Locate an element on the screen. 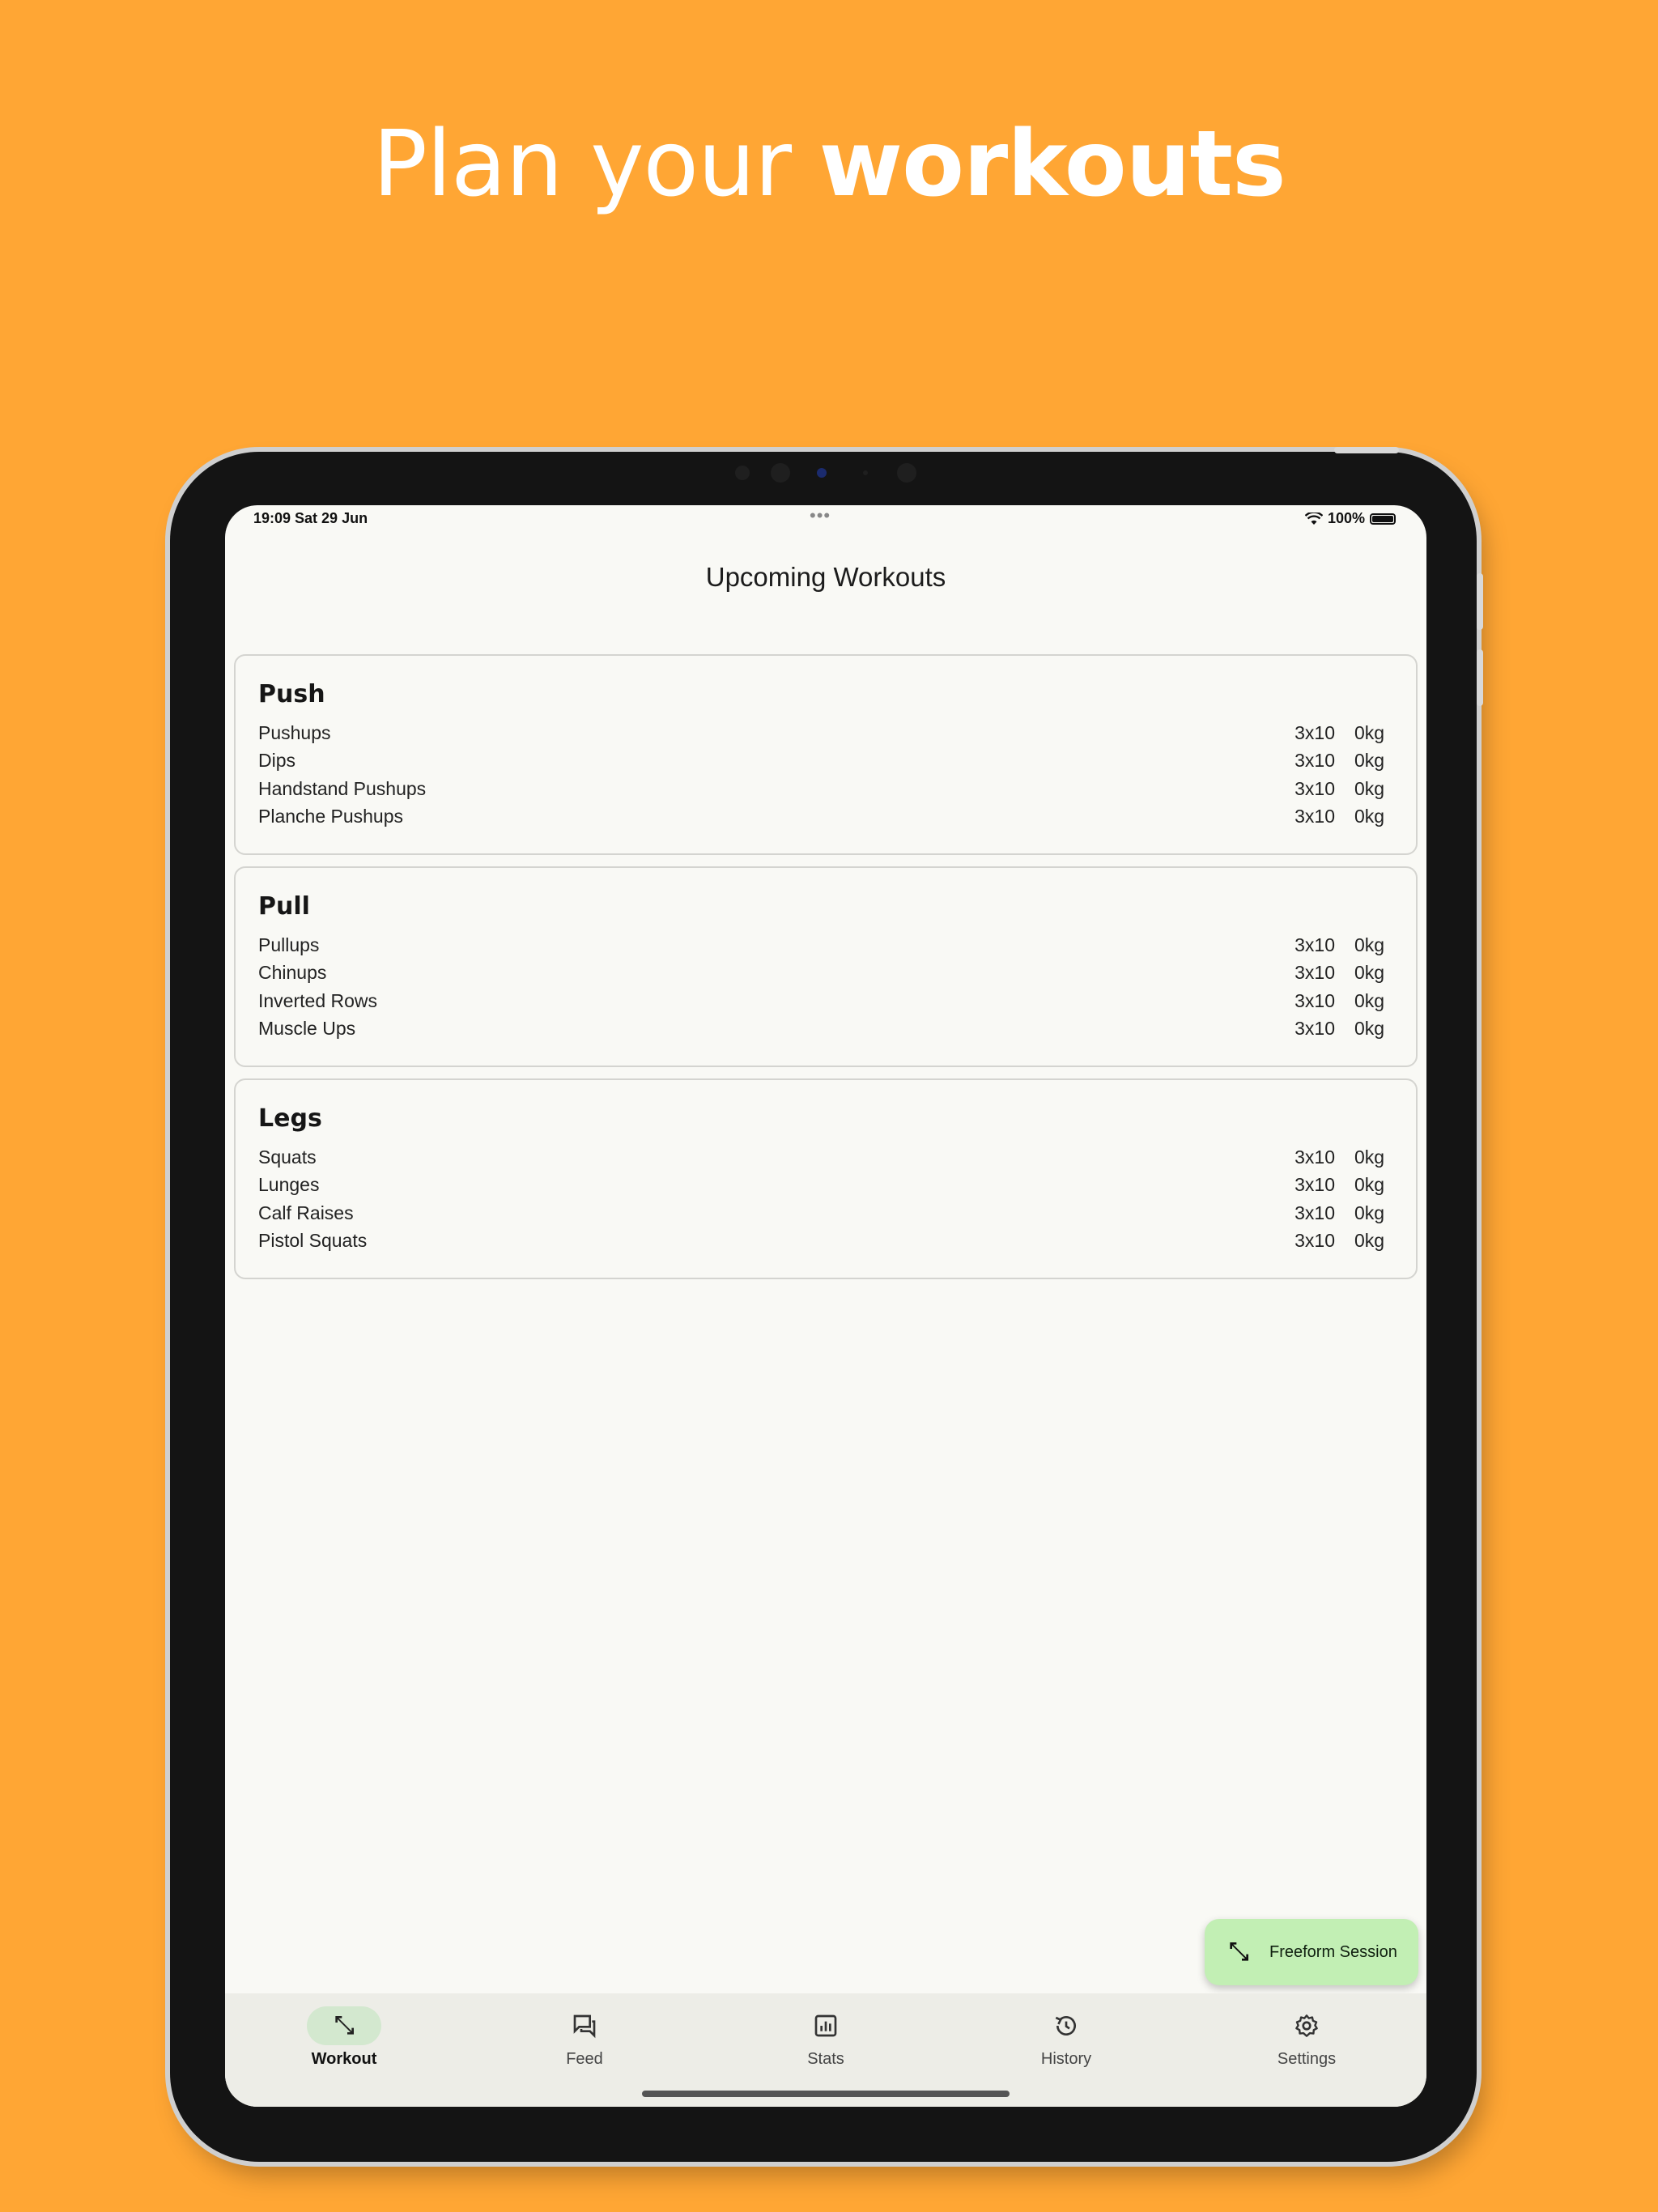 The height and width of the screenshot is (2212, 1658). gear-icon is located at coordinates (1306, 2026).